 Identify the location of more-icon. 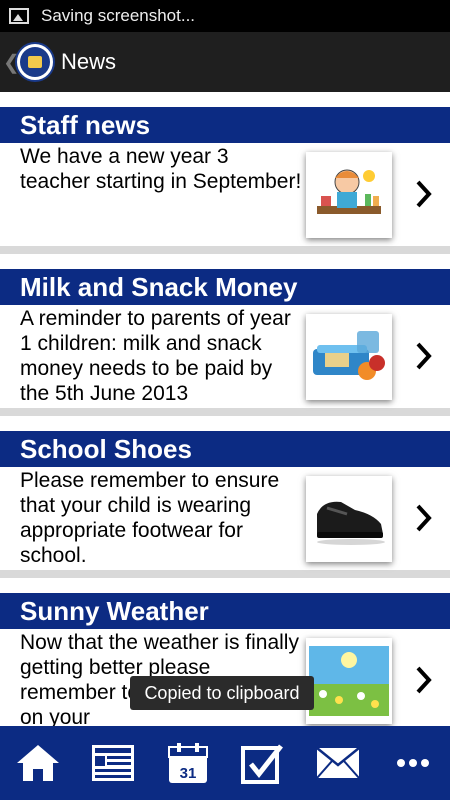
(412, 763).